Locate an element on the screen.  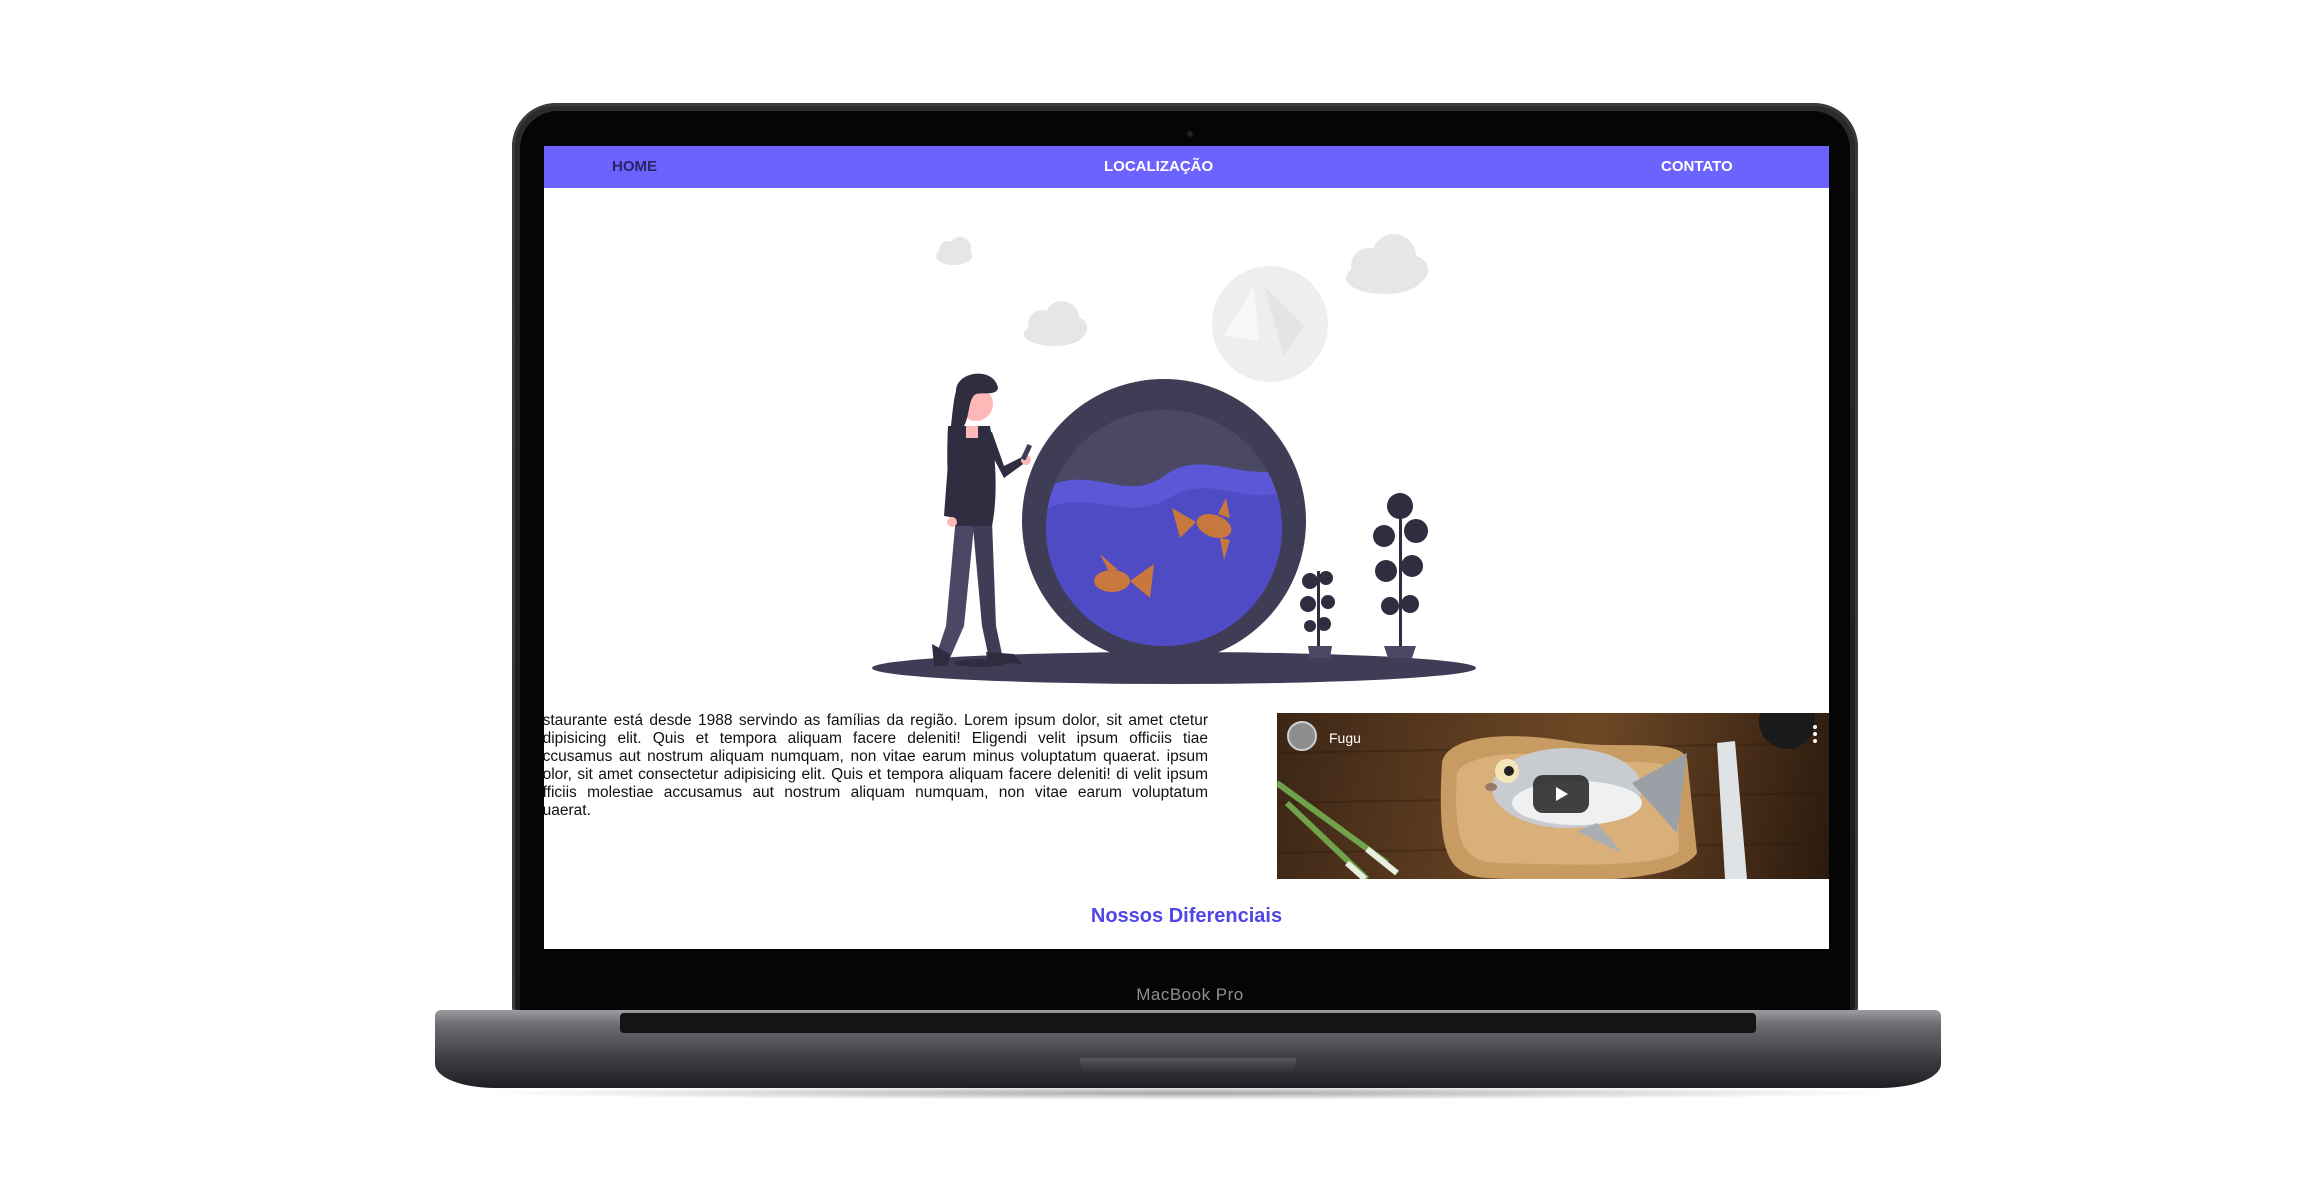
play-button is located at coordinates (1561, 794).